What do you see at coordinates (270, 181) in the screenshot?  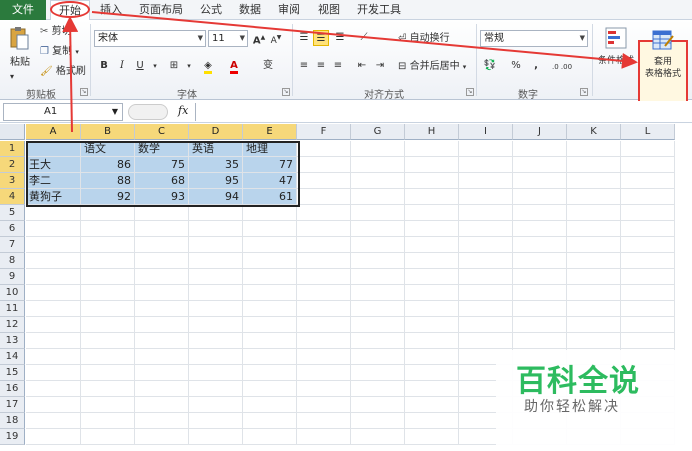 I see `cell-e3: 47` at bounding box center [270, 181].